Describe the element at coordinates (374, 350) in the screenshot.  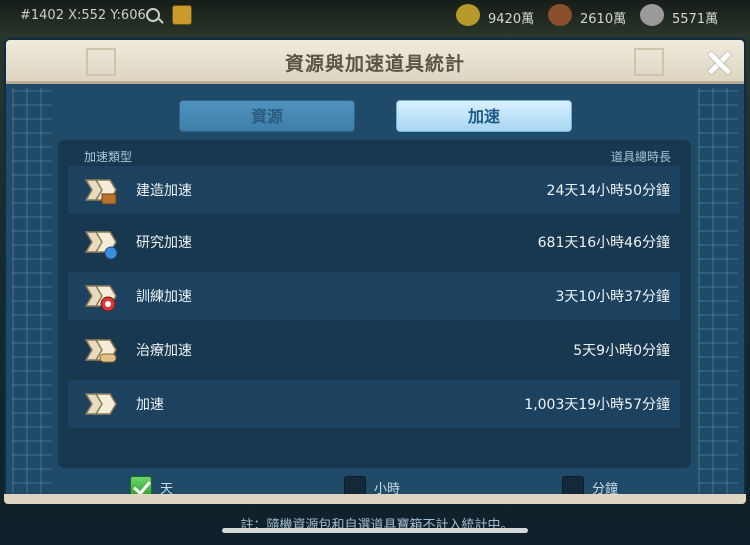
I see `table-row: 治療加速 5天9小時0分鐘` at that location.